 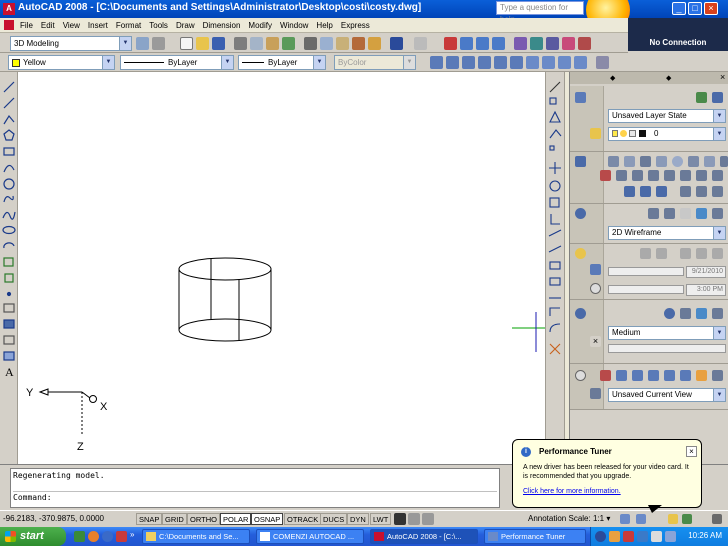 I want to click on tray-app-icon, so click(x=614, y=536).